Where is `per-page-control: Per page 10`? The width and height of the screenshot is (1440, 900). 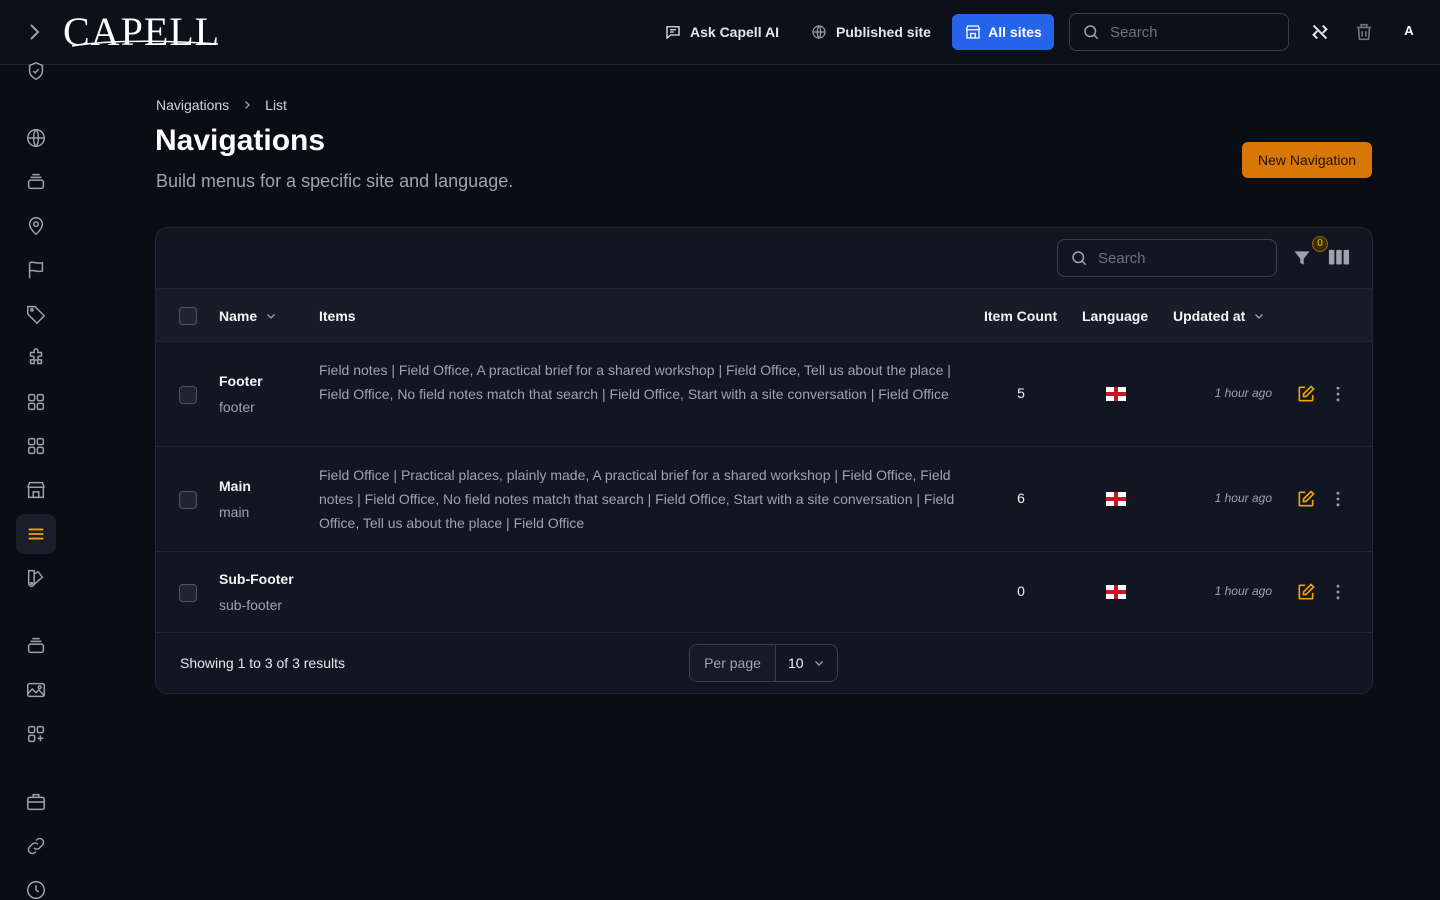 per-page-control: Per page 10 is located at coordinates (763, 663).